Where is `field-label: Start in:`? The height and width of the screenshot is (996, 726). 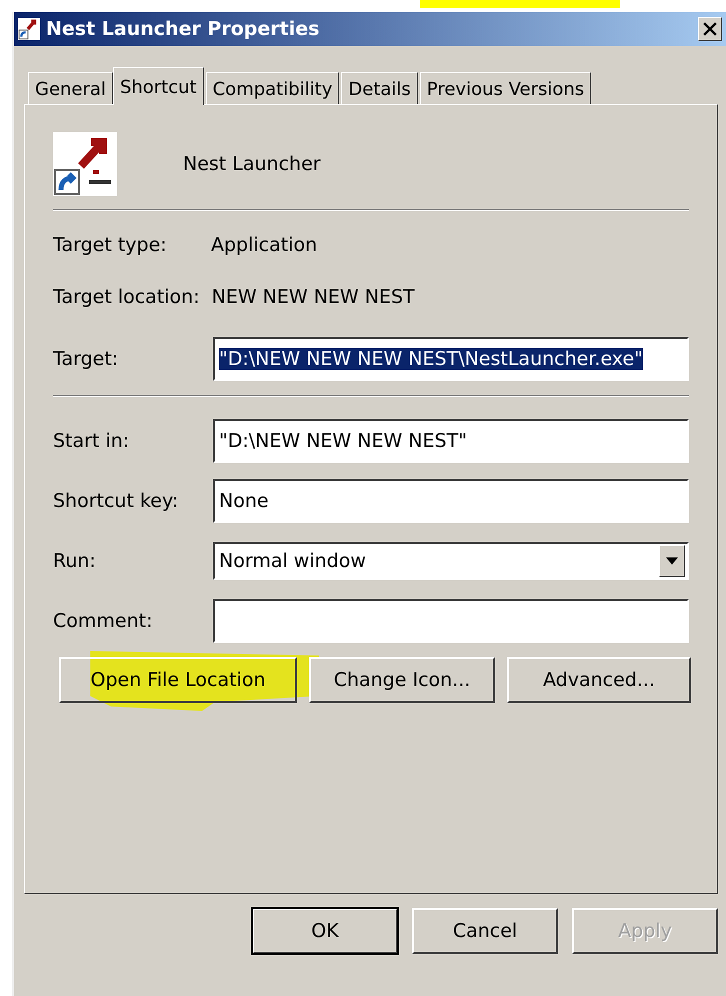 field-label: Start in: is located at coordinates (91, 441).